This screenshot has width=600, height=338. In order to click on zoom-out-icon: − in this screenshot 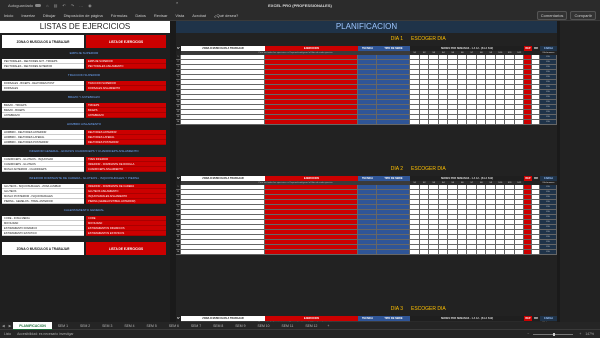, I will do `click(528, 334)`.